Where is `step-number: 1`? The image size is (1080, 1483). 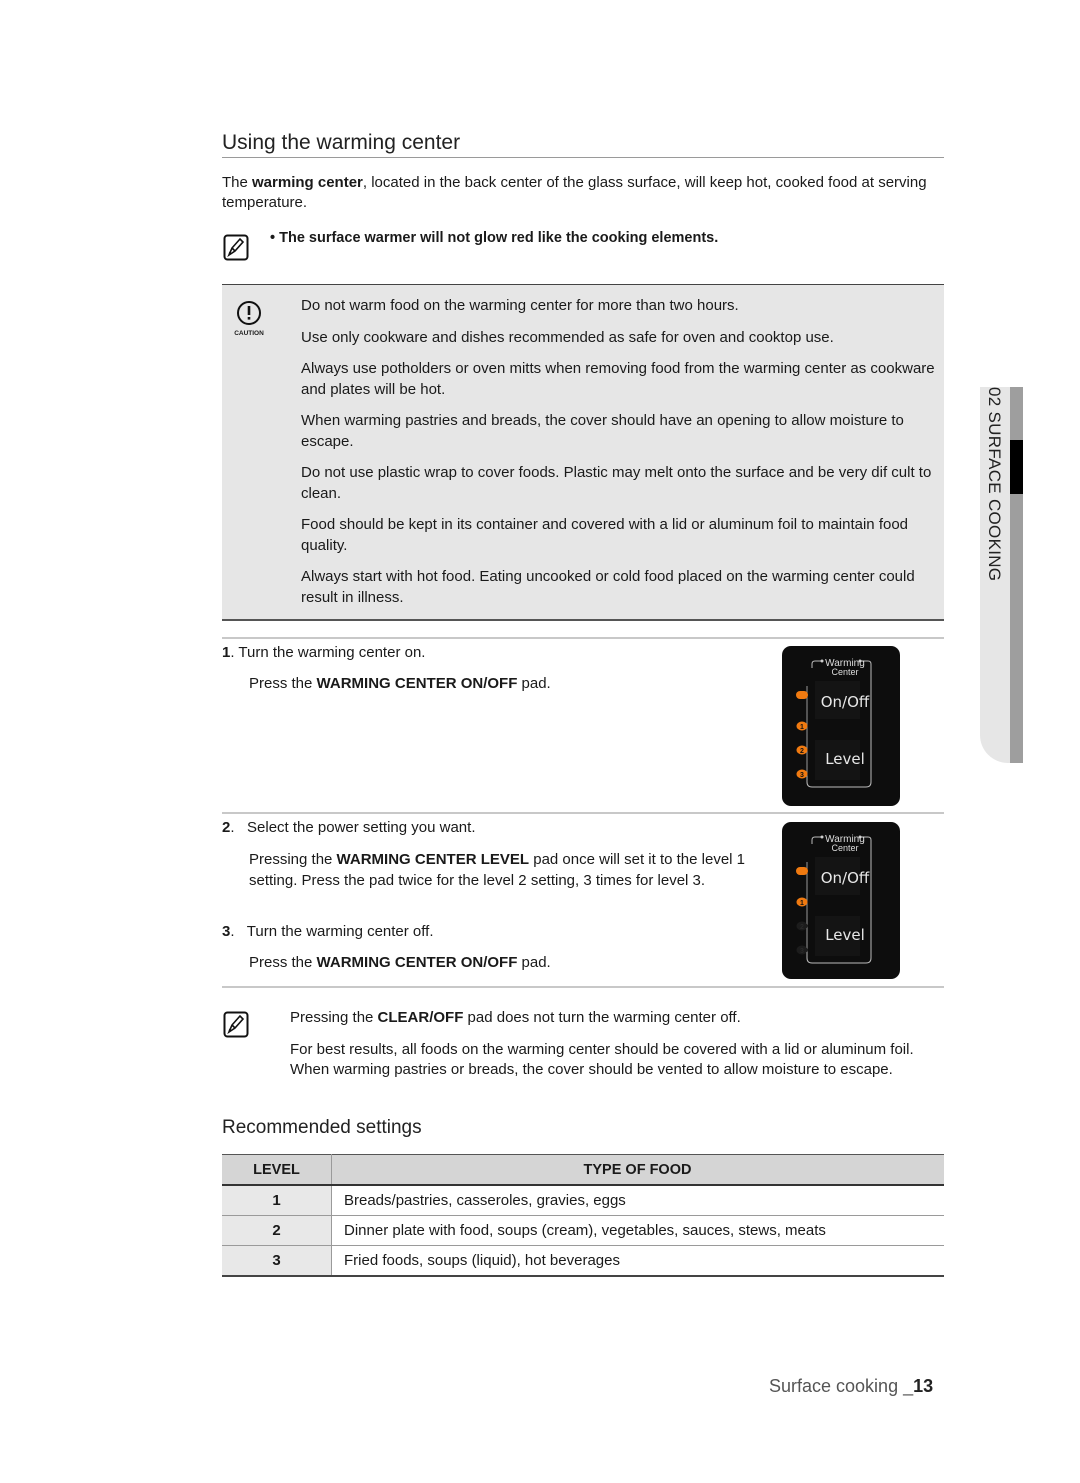 step-number: 1 is located at coordinates (226, 652).